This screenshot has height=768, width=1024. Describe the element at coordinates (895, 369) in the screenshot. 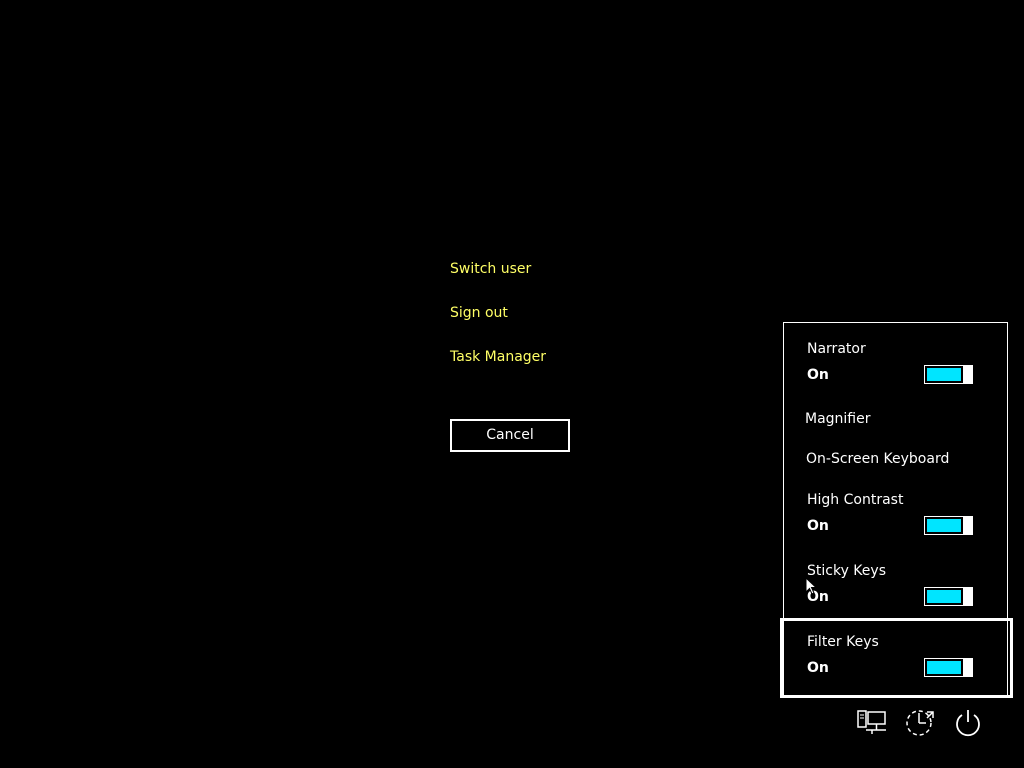

I see `narrator-item: Narrator On` at that location.